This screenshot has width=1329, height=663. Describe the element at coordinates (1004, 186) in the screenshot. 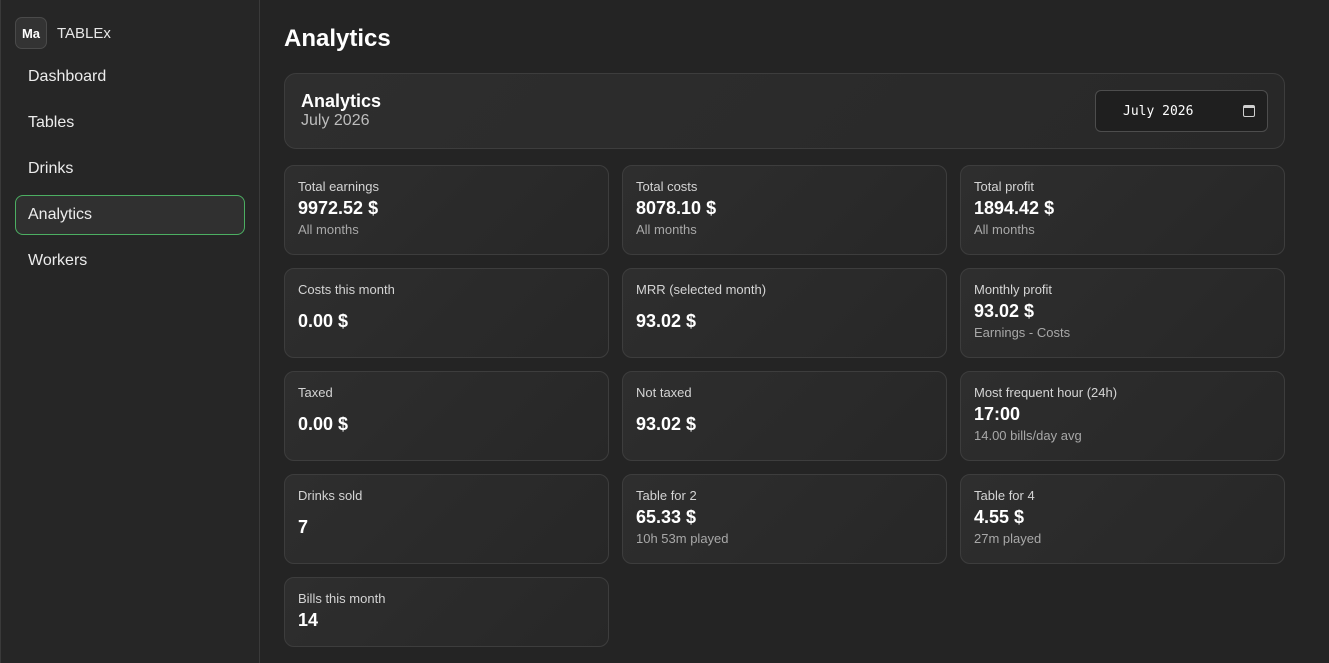

I see `stat-label: Total profit` at that location.